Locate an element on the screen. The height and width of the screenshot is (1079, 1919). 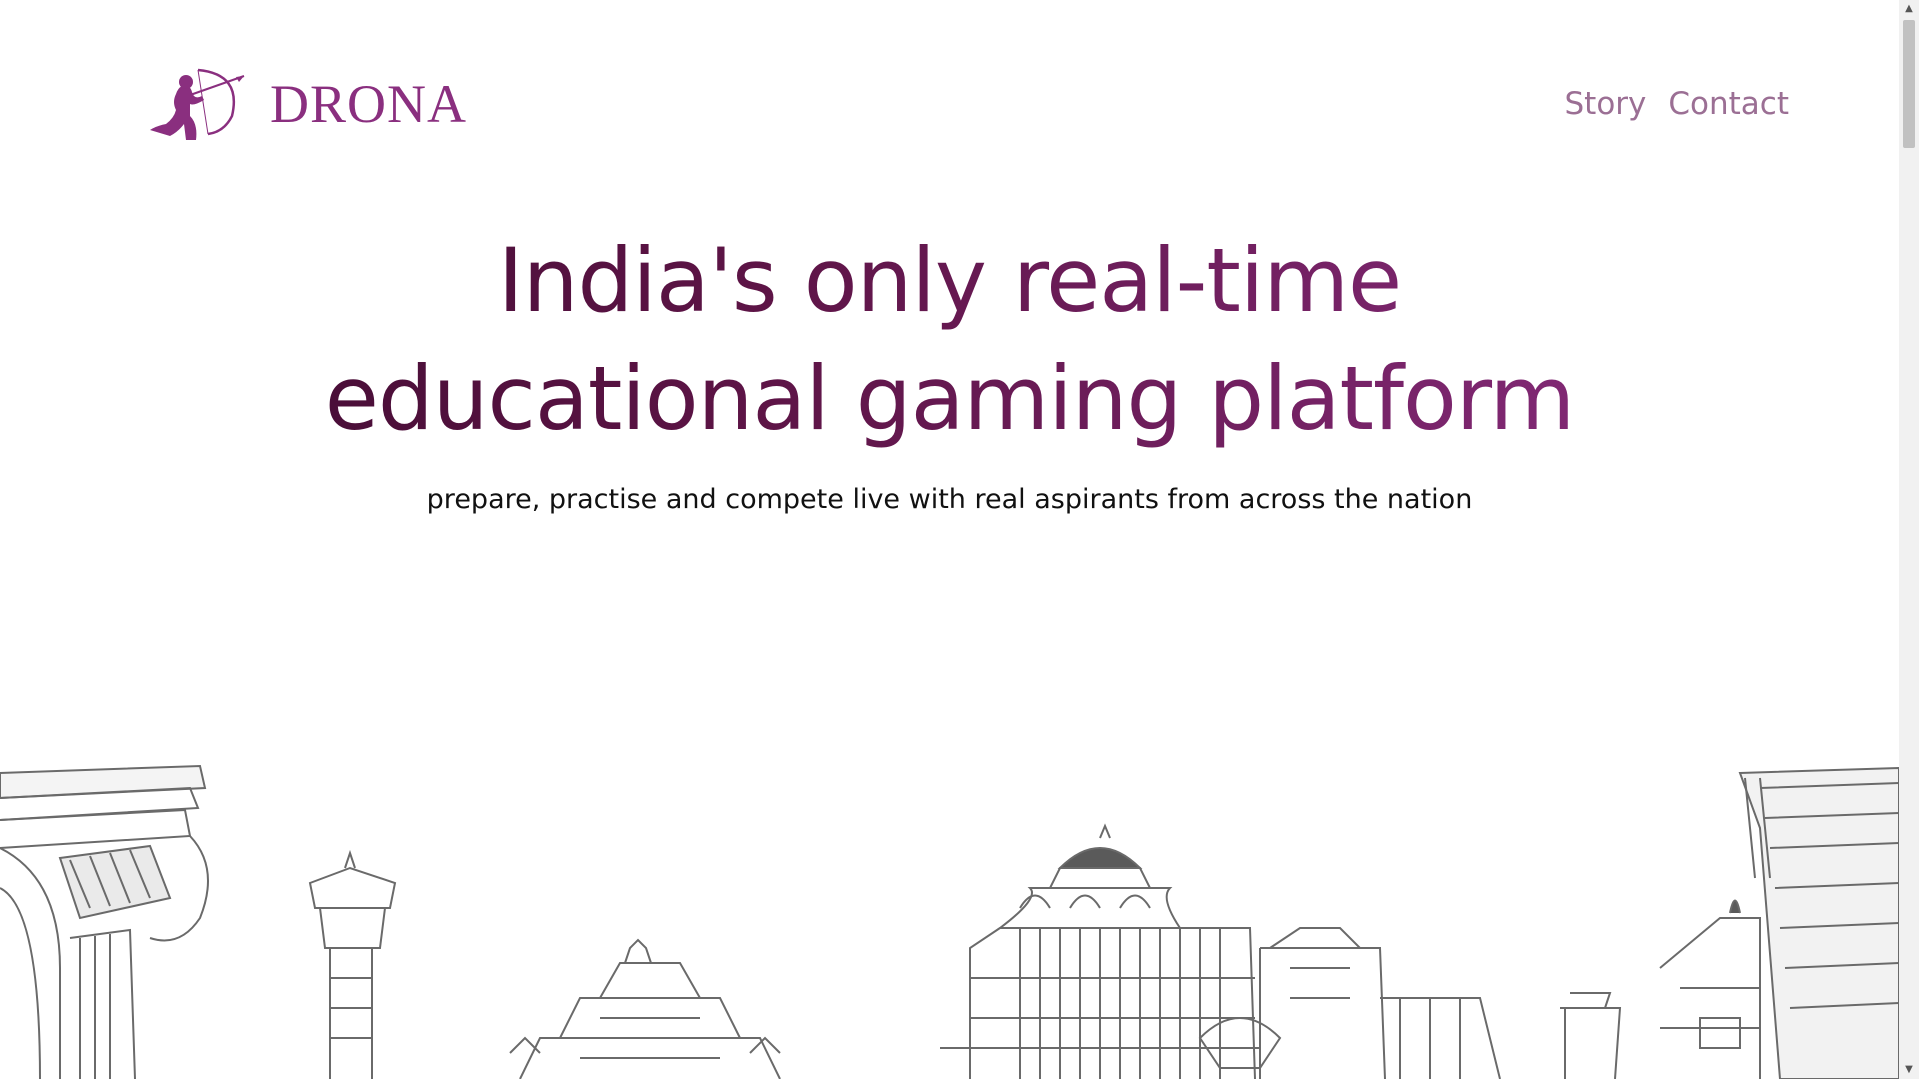
brand-name: DRONA is located at coordinates (369, 104).